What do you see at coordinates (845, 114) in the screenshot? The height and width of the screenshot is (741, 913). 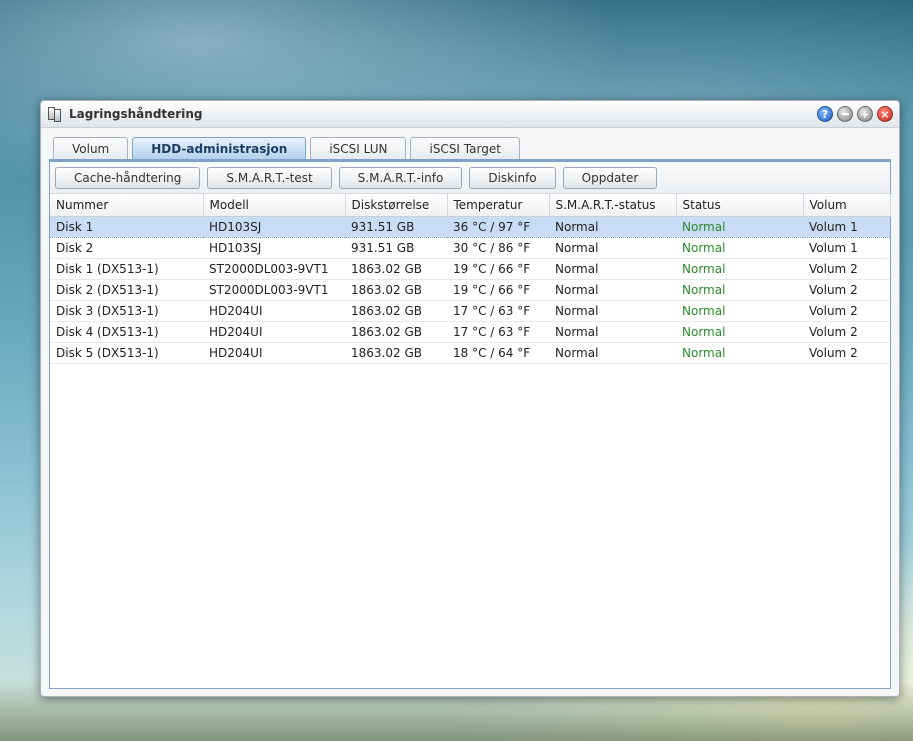 I see `minimize-icon` at bounding box center [845, 114].